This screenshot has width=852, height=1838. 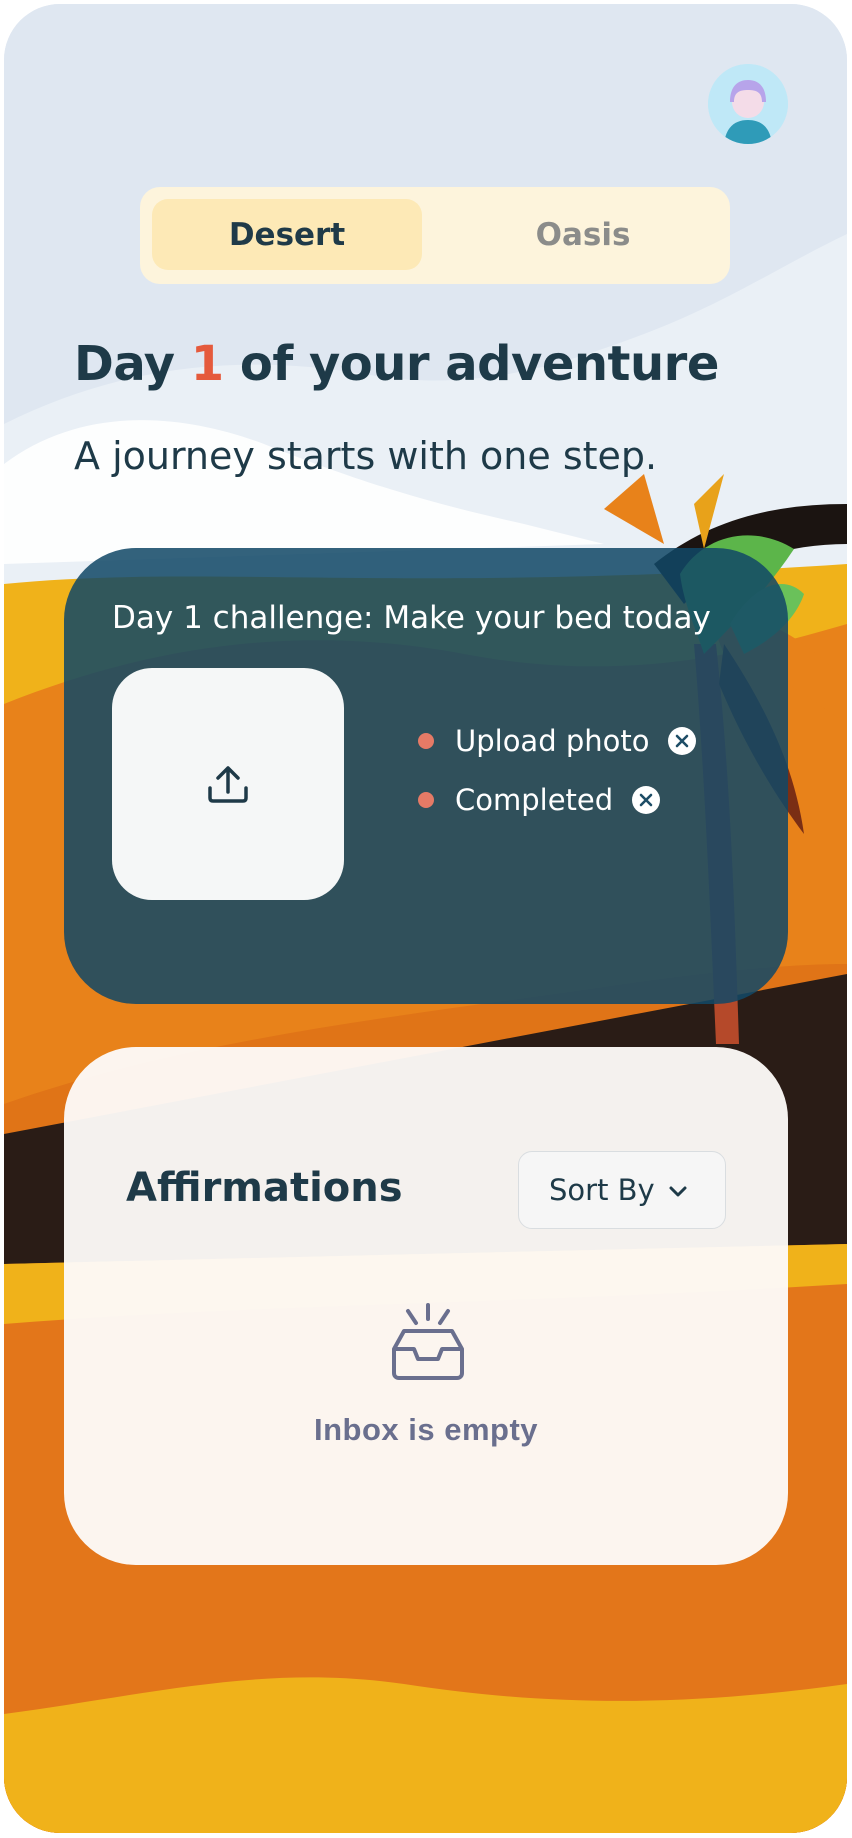 What do you see at coordinates (428, 1341) in the screenshot?
I see `inbox-icon` at bounding box center [428, 1341].